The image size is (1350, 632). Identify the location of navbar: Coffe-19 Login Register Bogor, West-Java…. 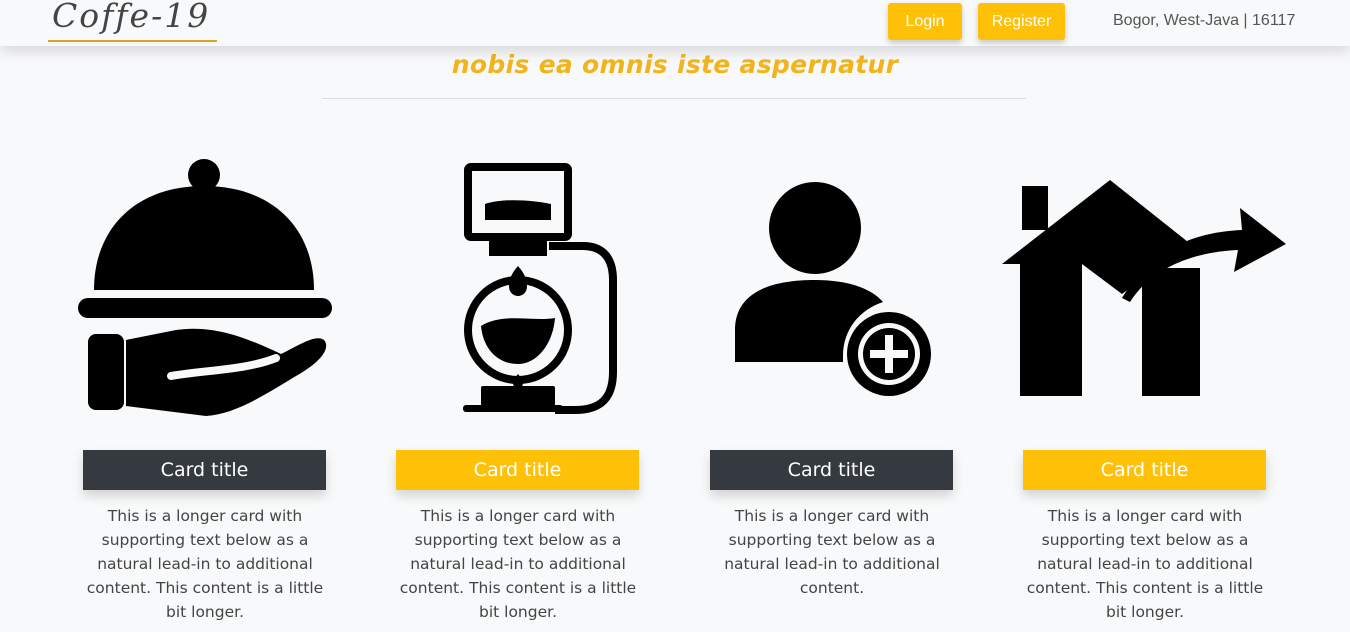
(675, 23).